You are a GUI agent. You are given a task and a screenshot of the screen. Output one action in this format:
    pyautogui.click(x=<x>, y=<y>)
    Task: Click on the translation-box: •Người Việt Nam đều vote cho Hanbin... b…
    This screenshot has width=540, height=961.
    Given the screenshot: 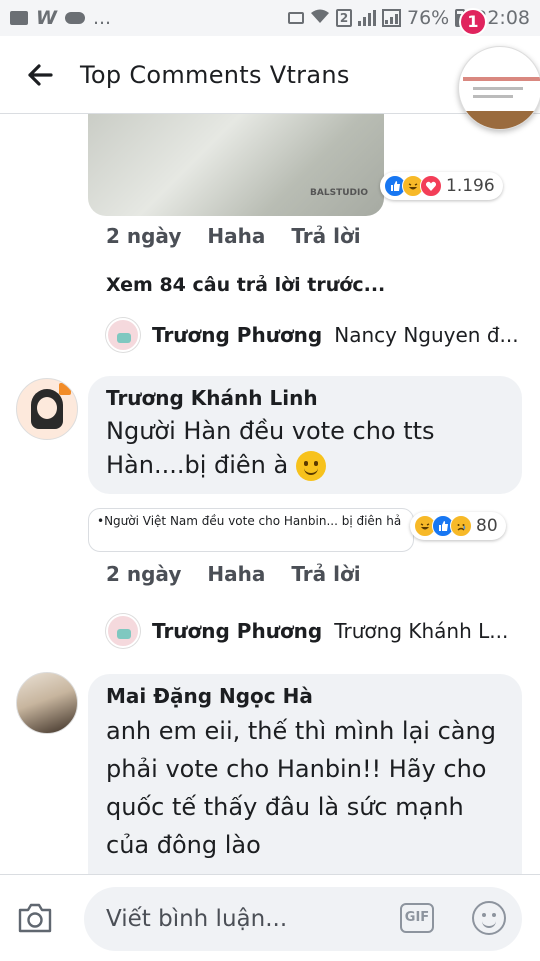 What is the action you would take?
    pyautogui.click(x=251, y=530)
    